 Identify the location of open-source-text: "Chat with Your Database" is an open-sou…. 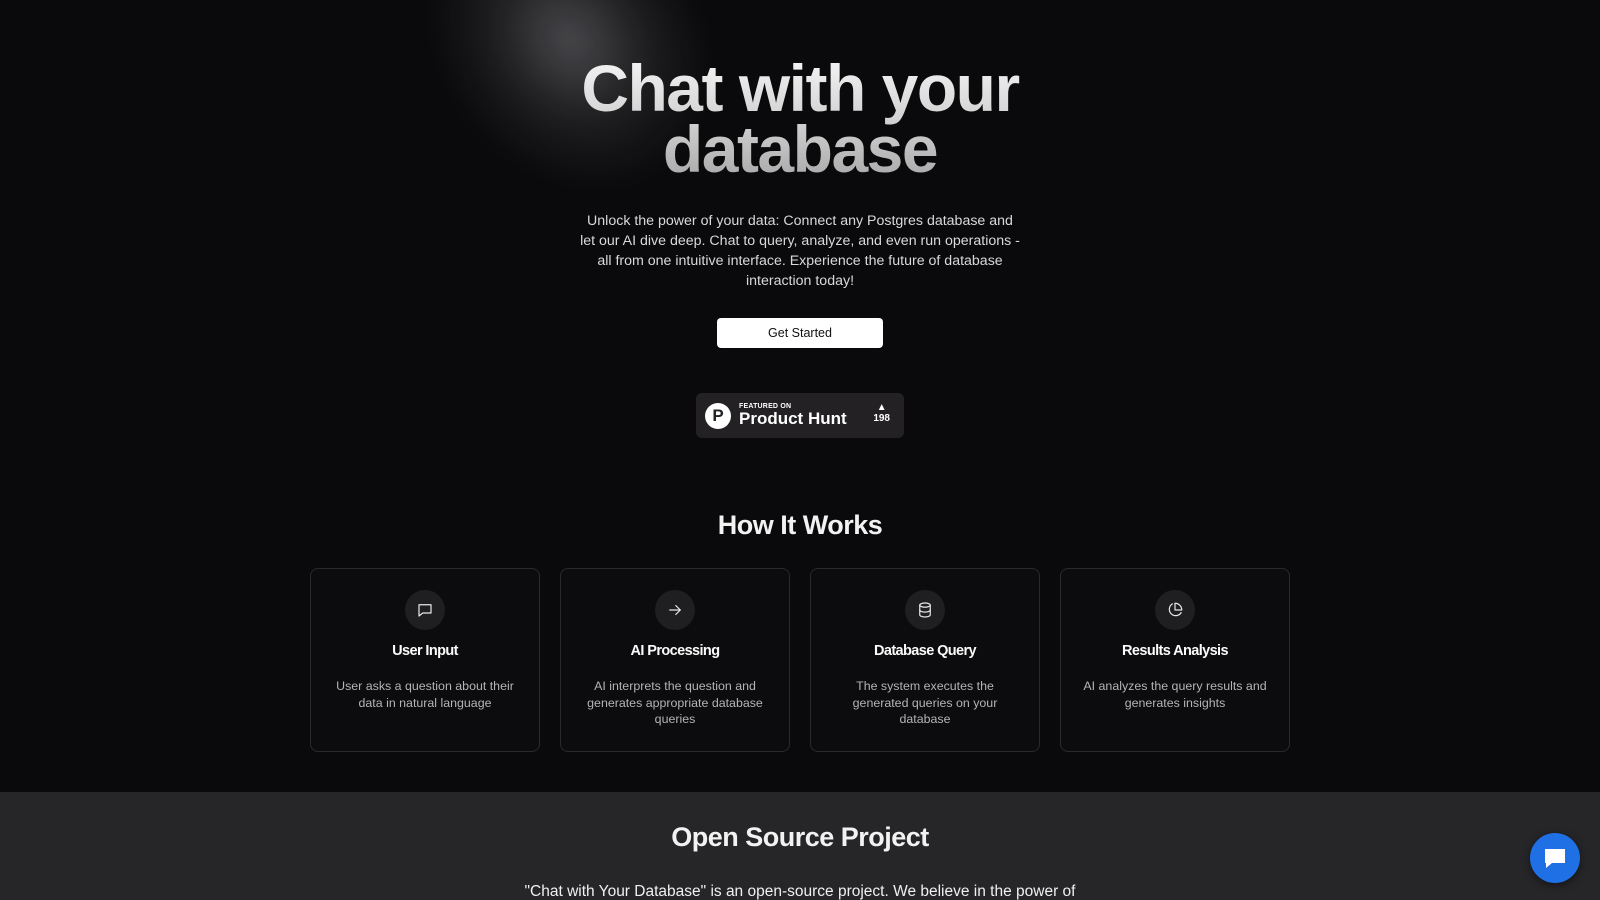
(800, 891).